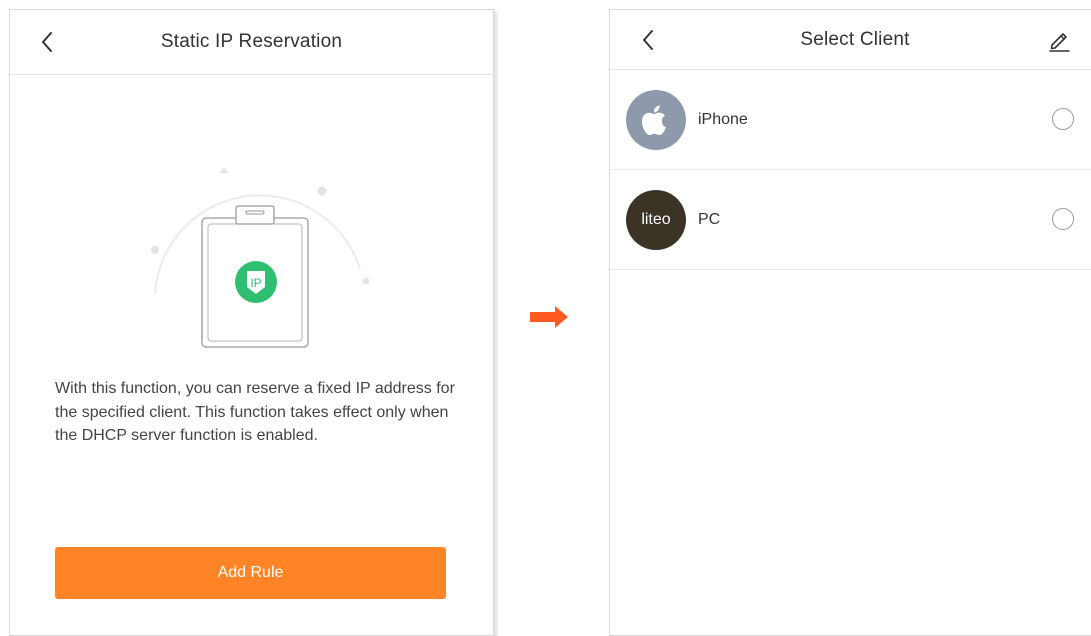 This screenshot has height=636, width=1091. What do you see at coordinates (255, 254) in the screenshot?
I see `ip-reservation-illustration: IP` at bounding box center [255, 254].